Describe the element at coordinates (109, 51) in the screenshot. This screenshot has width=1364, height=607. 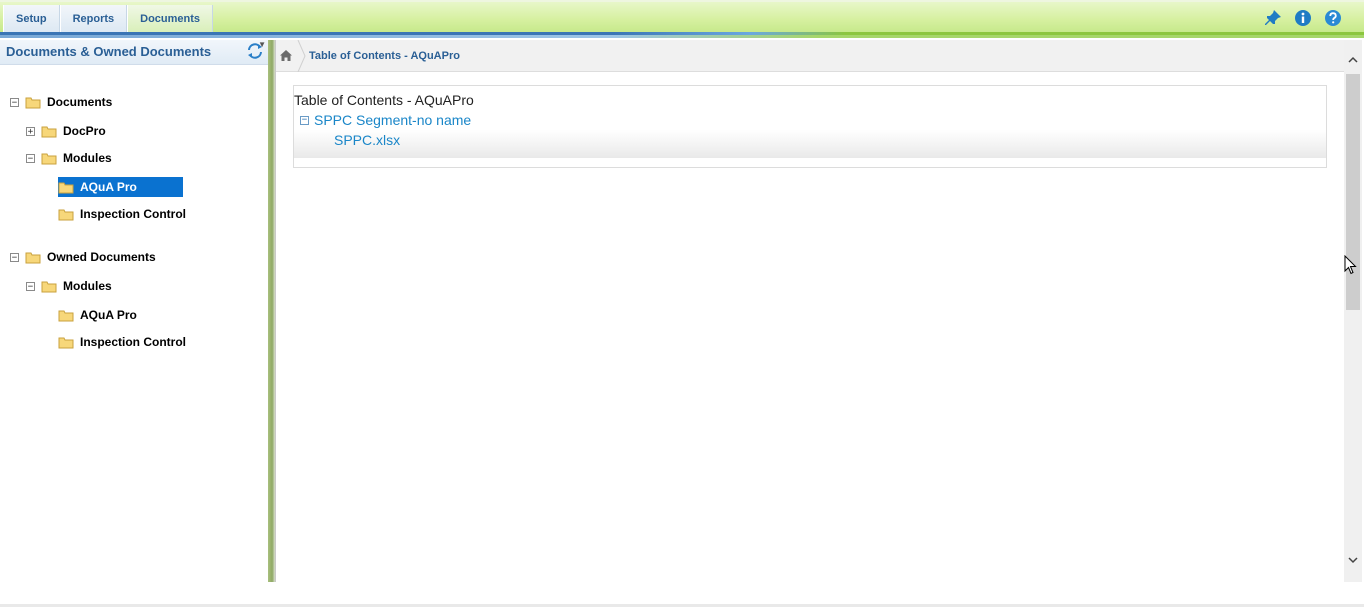
I see `tree-panel-title: Documents & Owned Documents` at that location.